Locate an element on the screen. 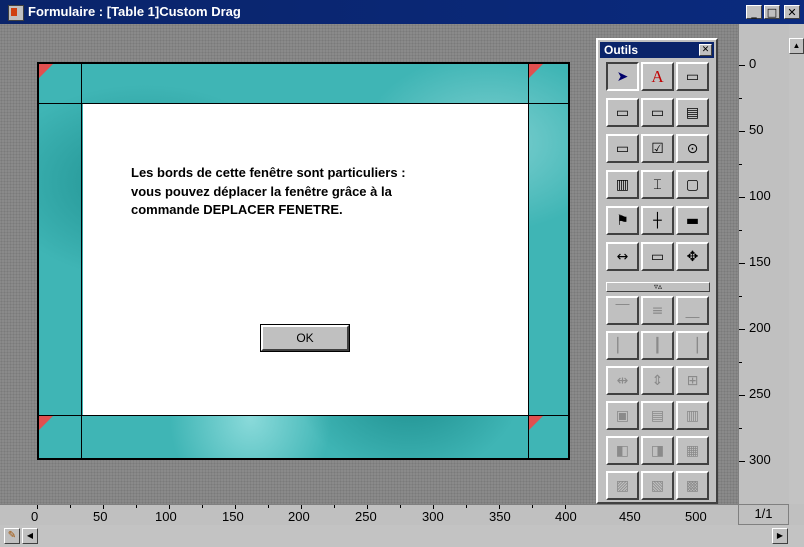  button-tool-icon: ▭ is located at coordinates (622, 148).